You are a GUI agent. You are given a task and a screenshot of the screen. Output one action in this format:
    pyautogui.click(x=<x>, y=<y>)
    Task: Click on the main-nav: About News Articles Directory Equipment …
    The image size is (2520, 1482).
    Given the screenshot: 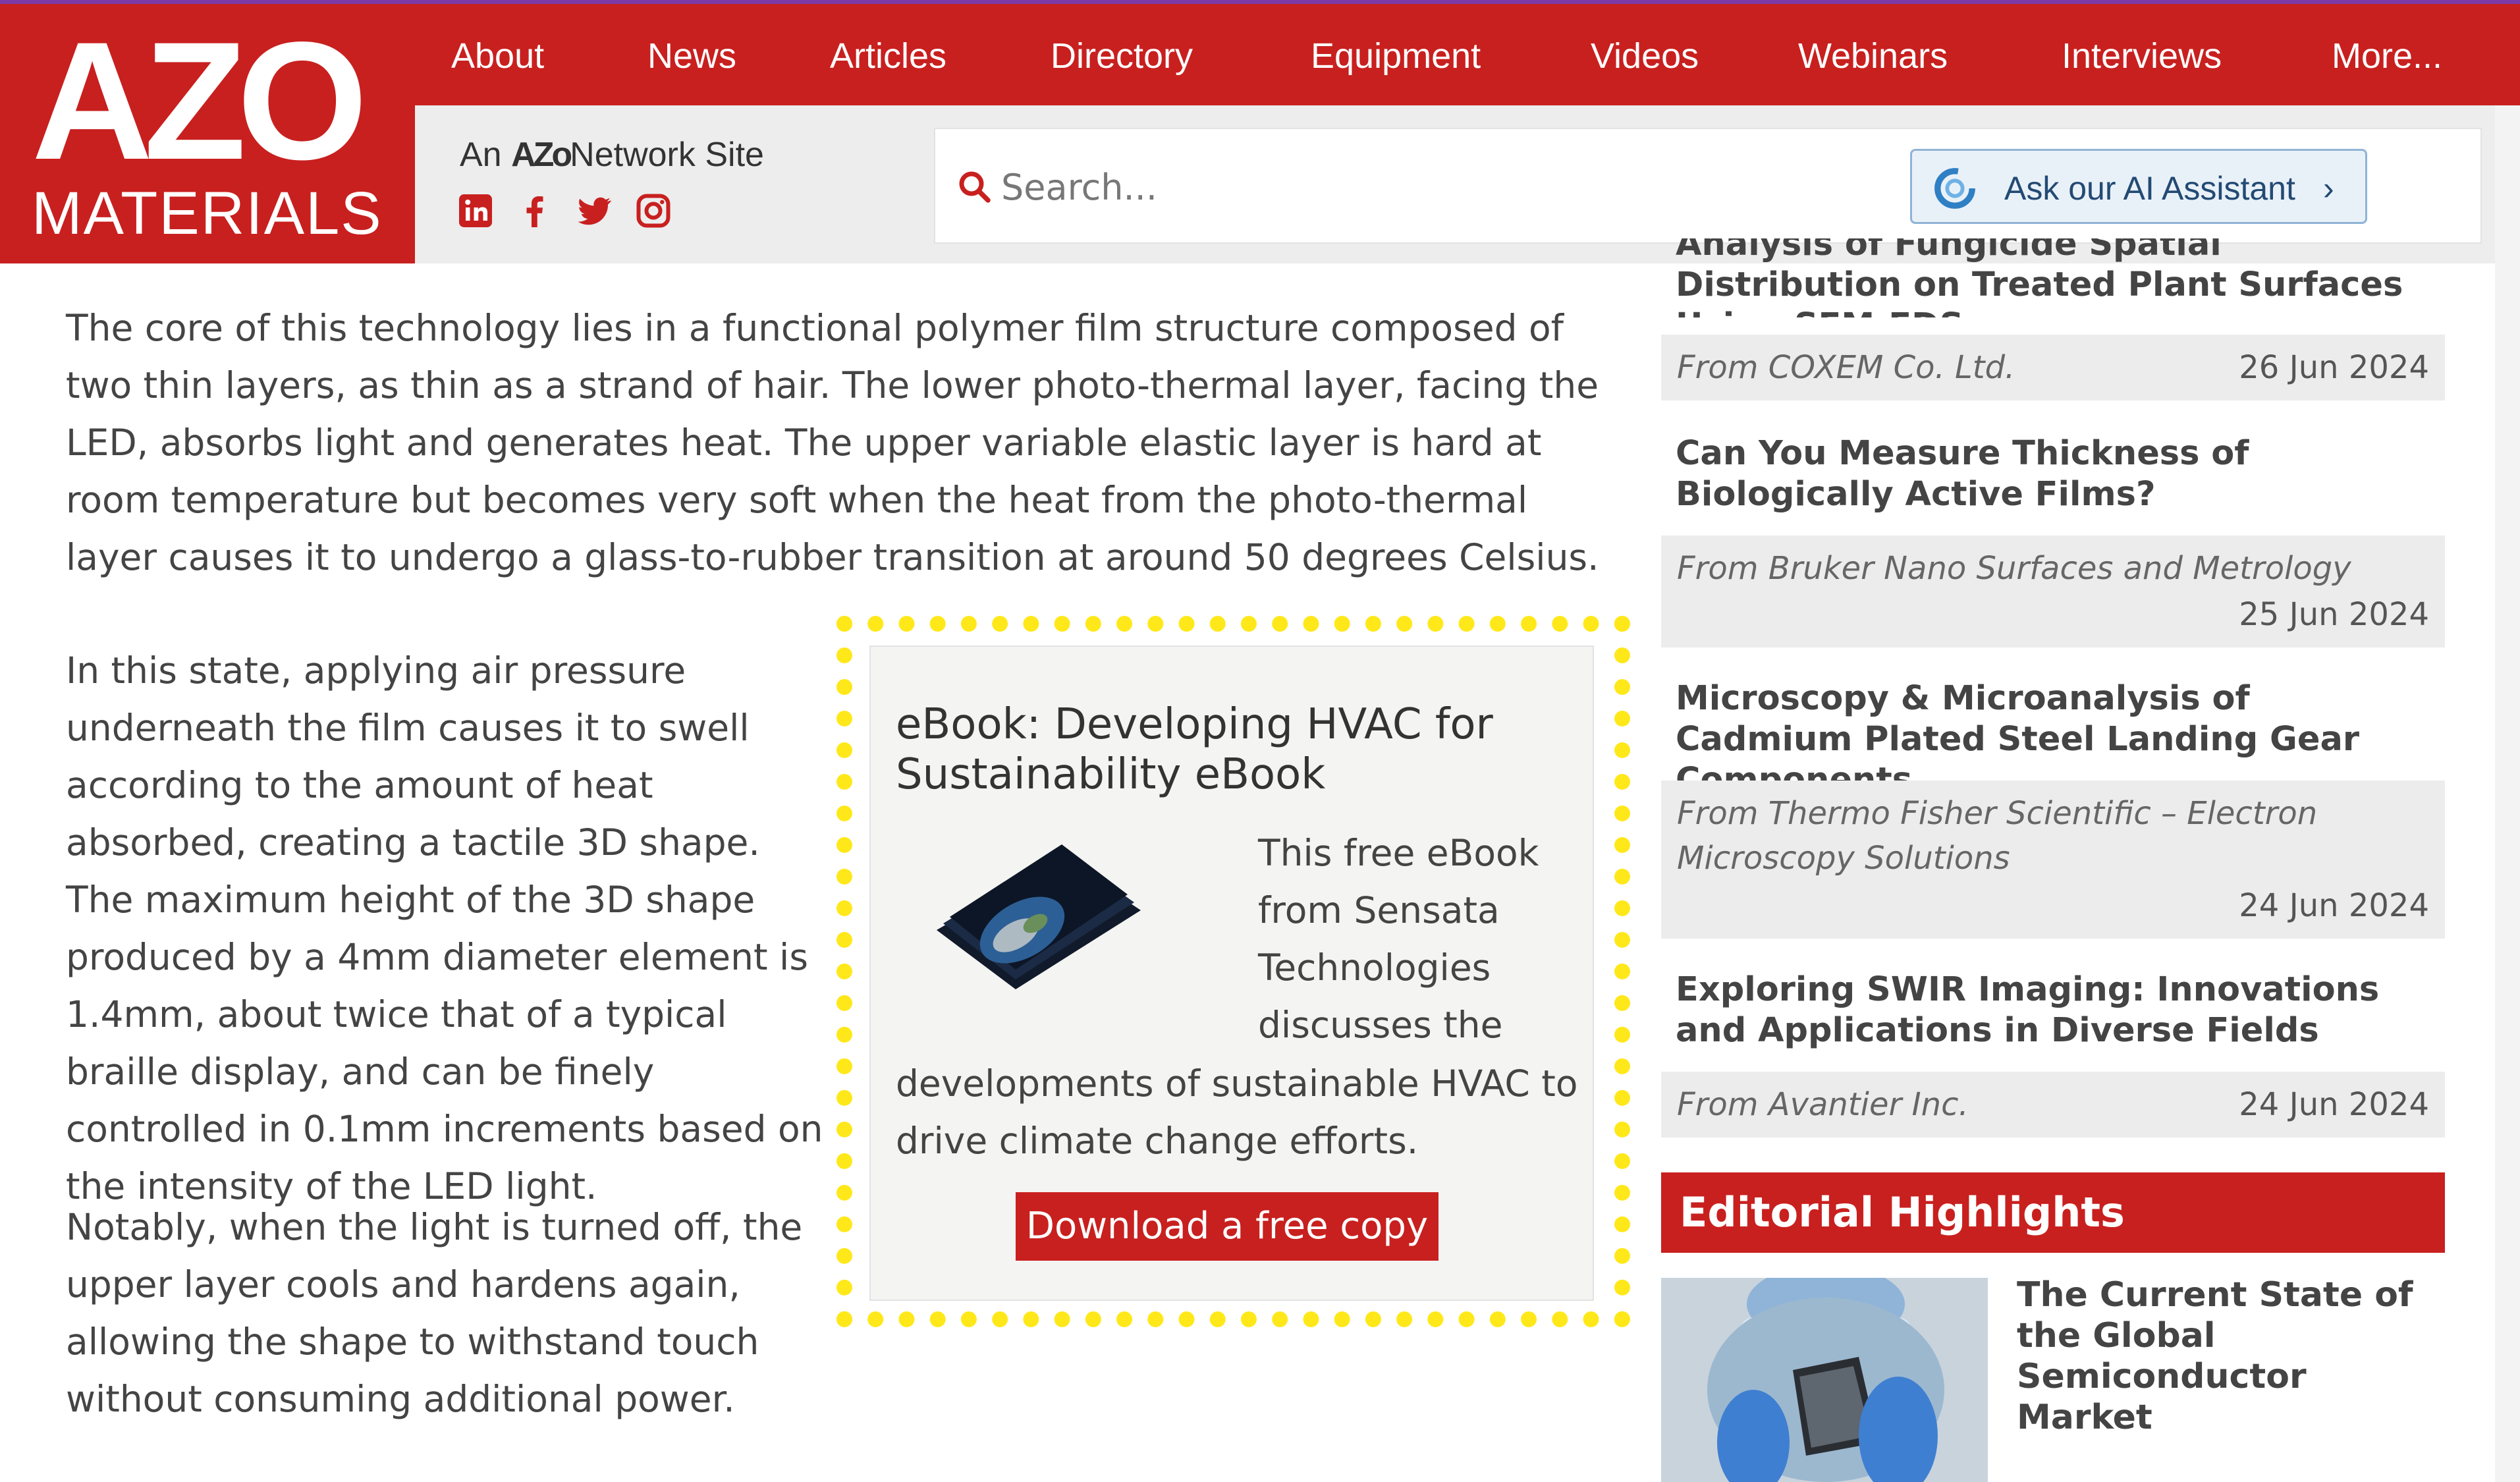 What is the action you would take?
    pyautogui.click(x=1467, y=54)
    